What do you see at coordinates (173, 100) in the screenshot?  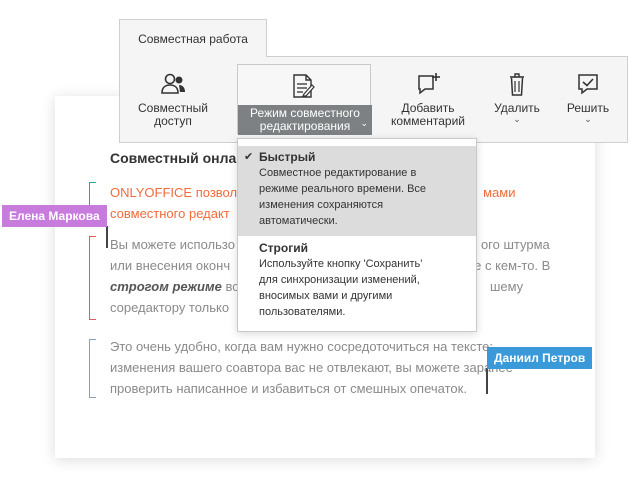 I see `share-button: Совместный доступ` at bounding box center [173, 100].